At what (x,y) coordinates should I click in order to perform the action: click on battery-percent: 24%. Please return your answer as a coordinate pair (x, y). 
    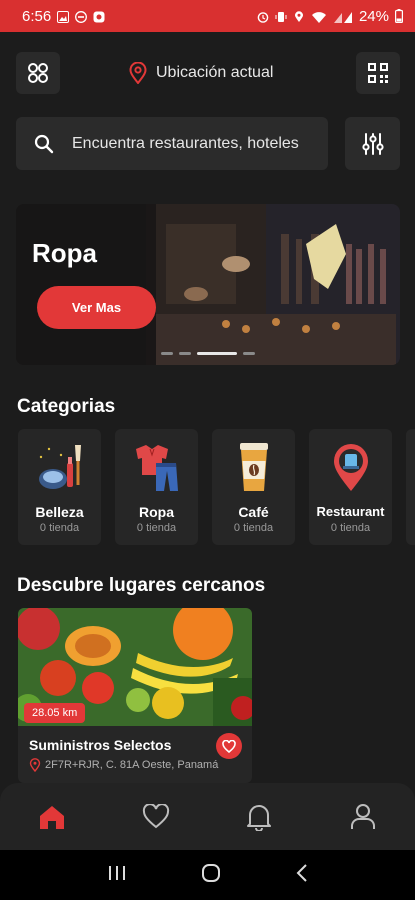
    Looking at the image, I should click on (373, 16).